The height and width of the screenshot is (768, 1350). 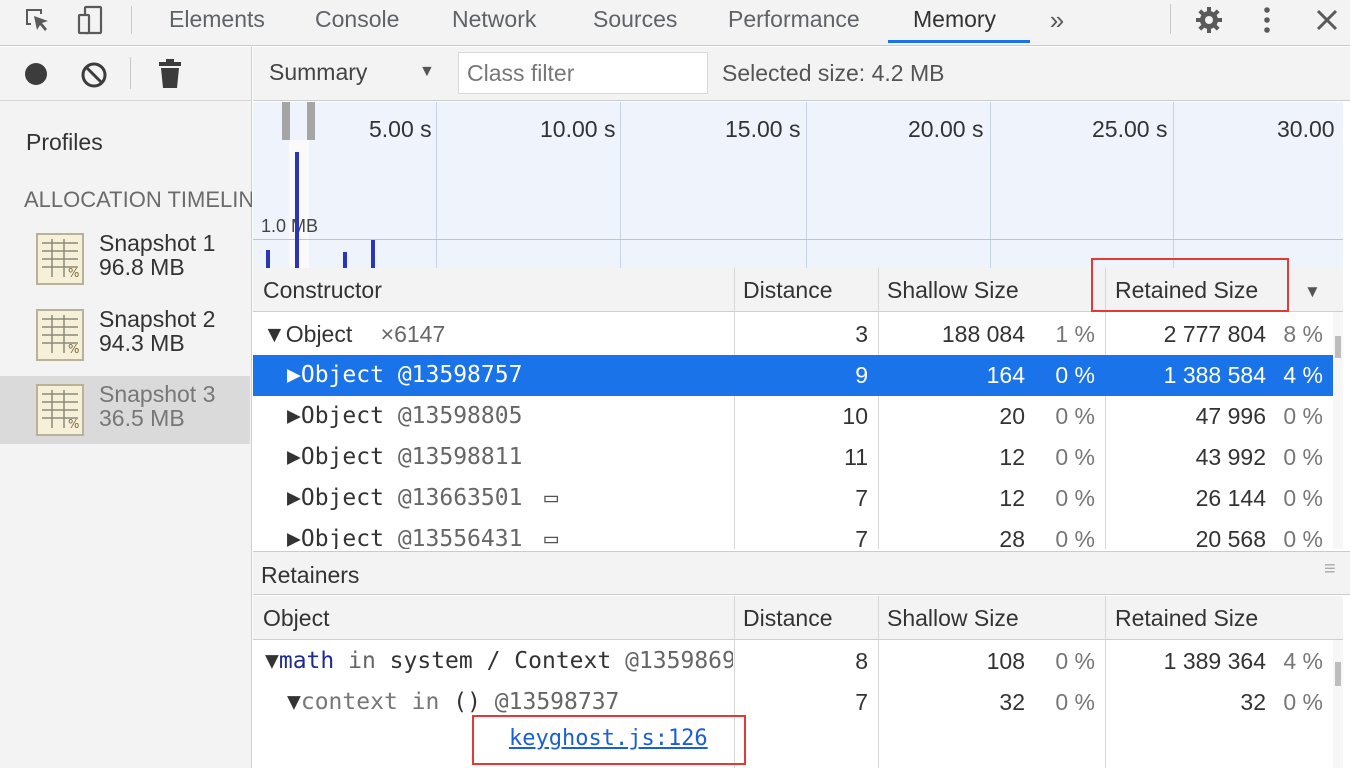 I want to click on snapshot-item-2: % Snapshot 2 94.3 MB, so click(x=125, y=335).